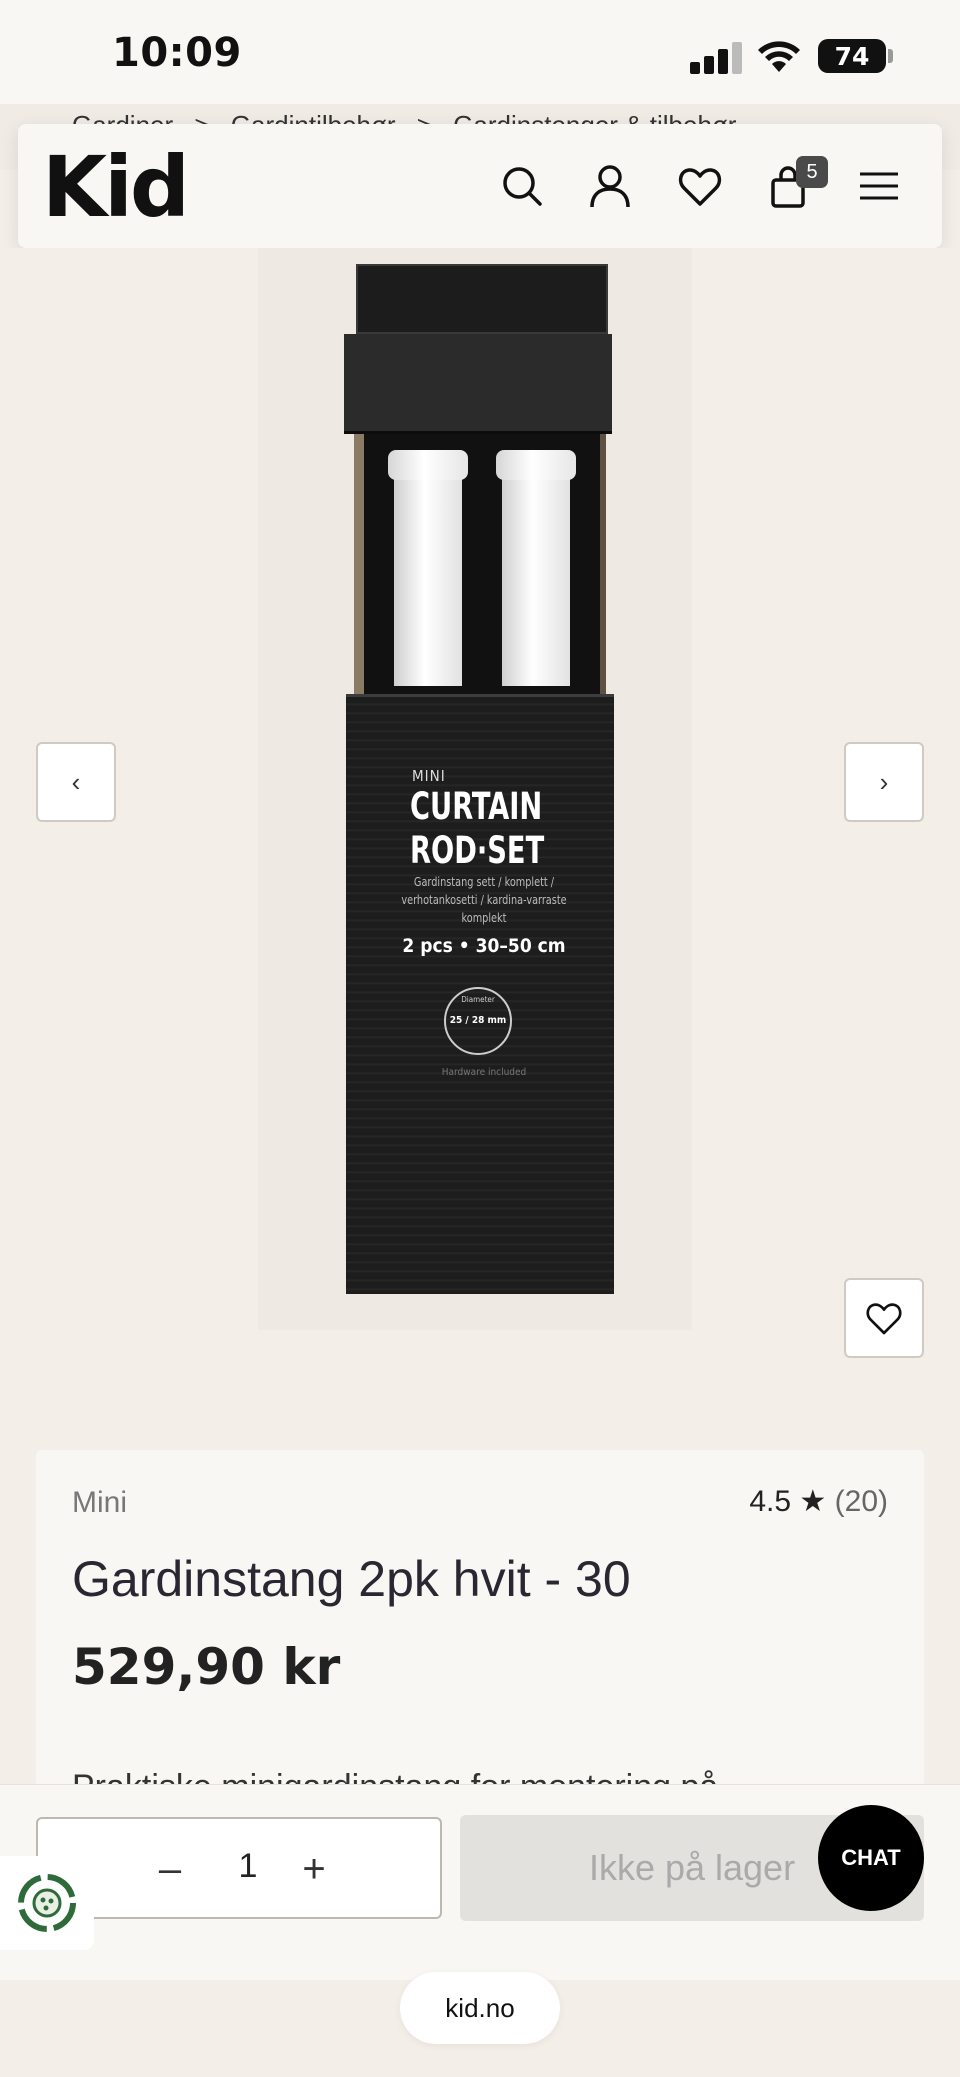  I want to click on quantity-stepper: – 1 +, so click(239, 1868).